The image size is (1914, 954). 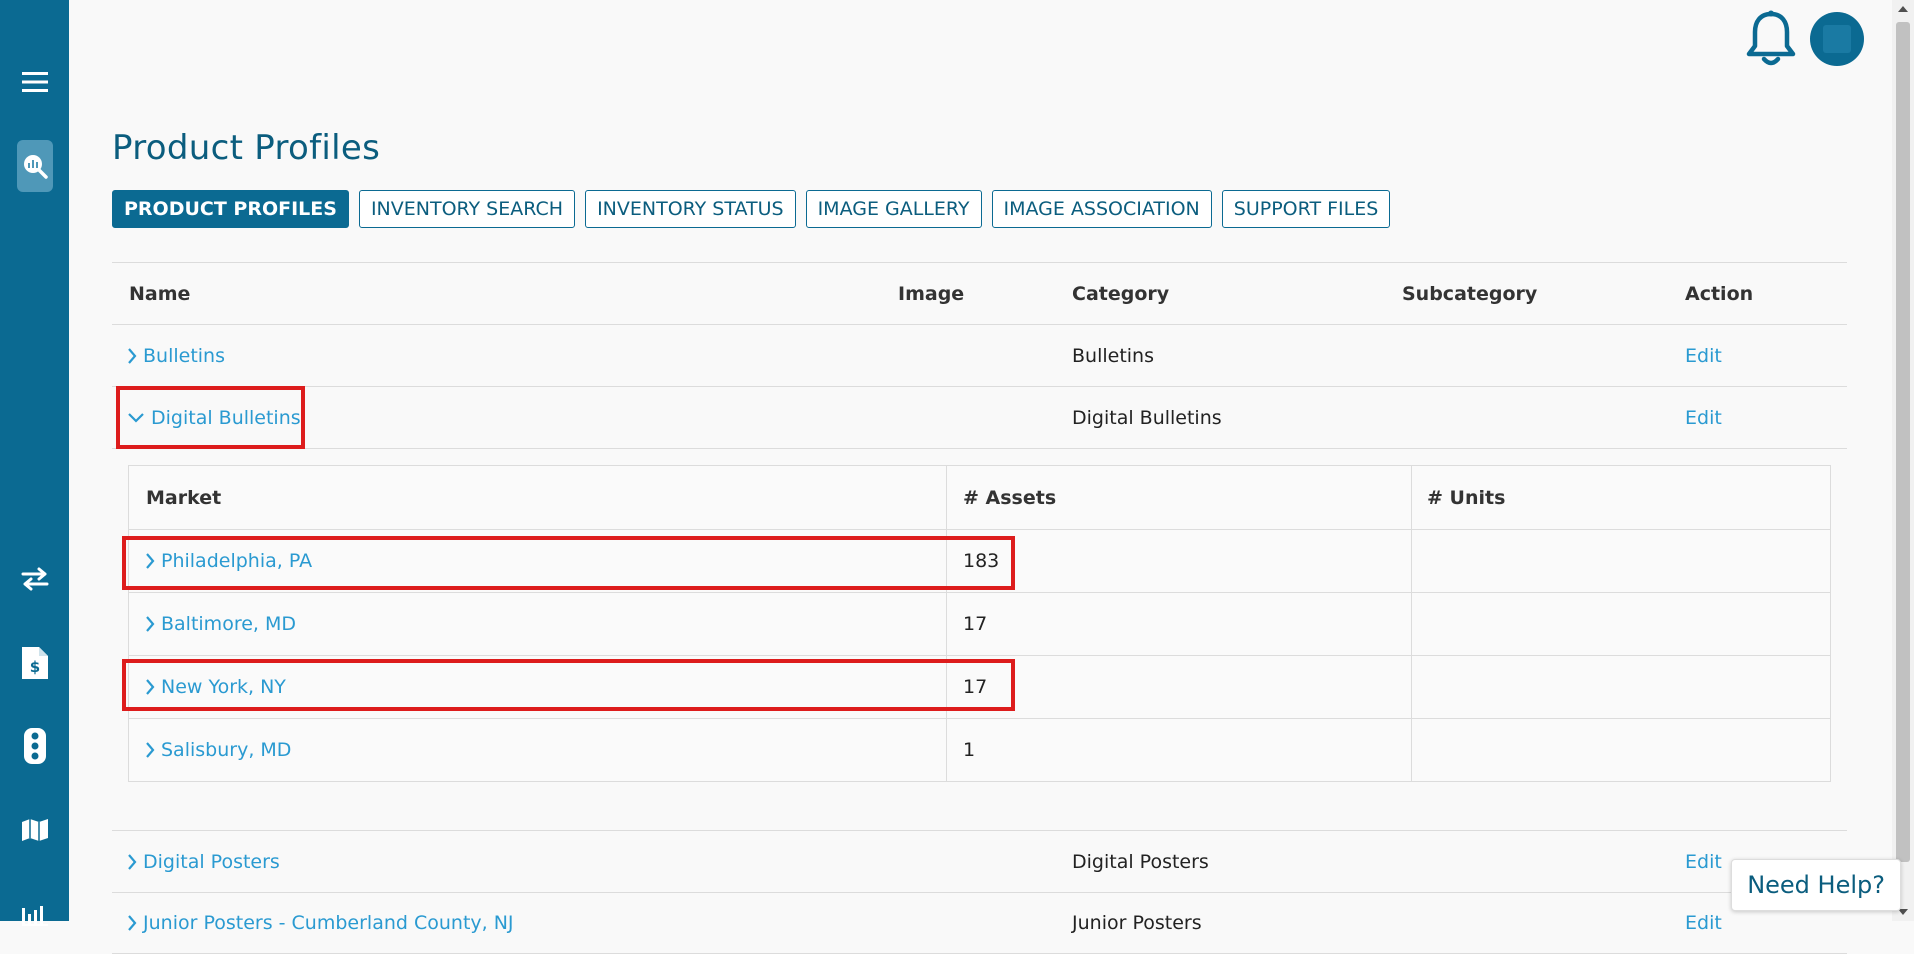 I want to click on subtable-header-row: Market # Assets # Units, so click(x=979, y=497).